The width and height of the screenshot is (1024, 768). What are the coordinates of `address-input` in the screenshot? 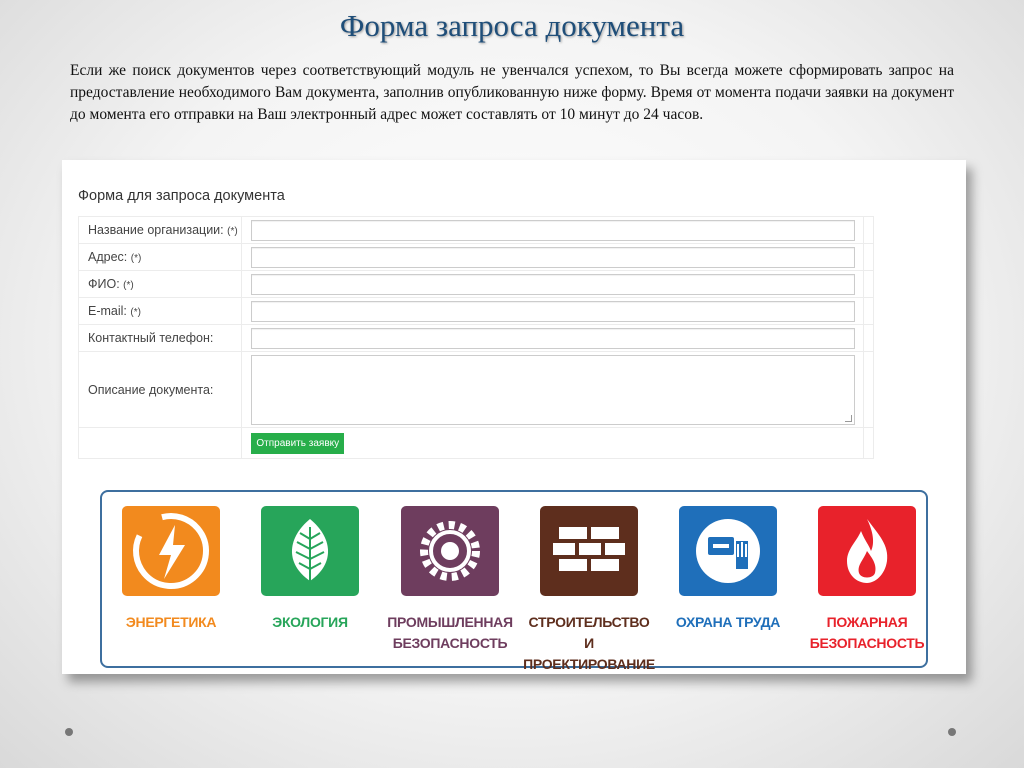 It's located at (553, 257).